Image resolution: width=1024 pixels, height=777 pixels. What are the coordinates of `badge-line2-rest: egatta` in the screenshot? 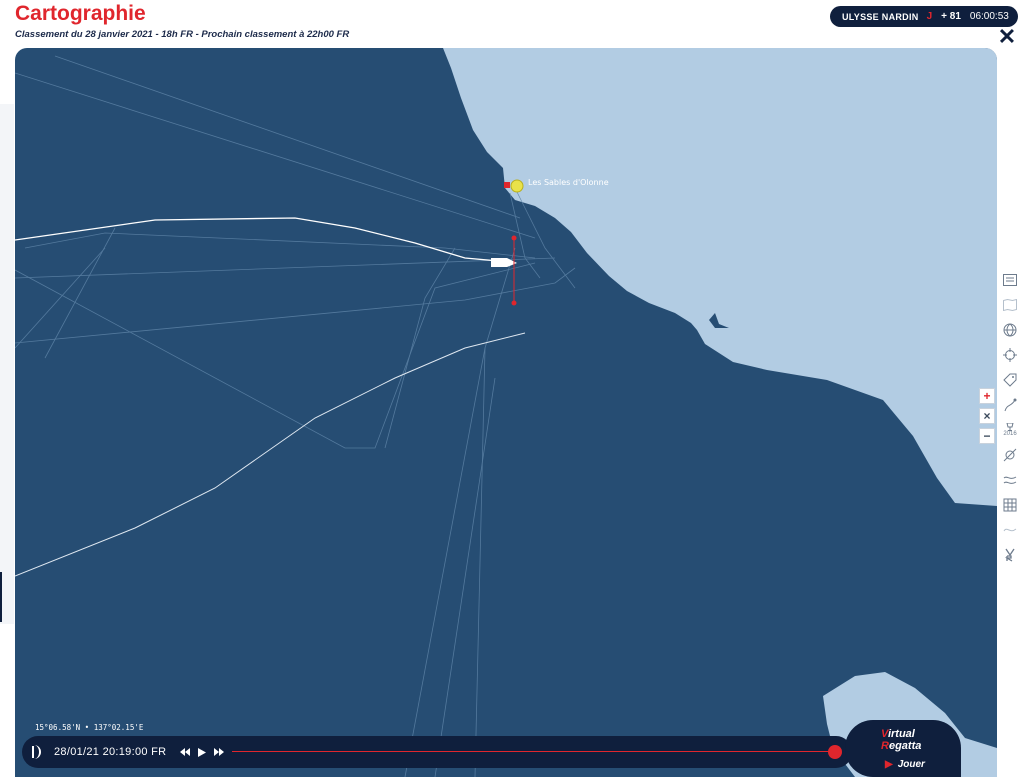 It's located at (905, 746).